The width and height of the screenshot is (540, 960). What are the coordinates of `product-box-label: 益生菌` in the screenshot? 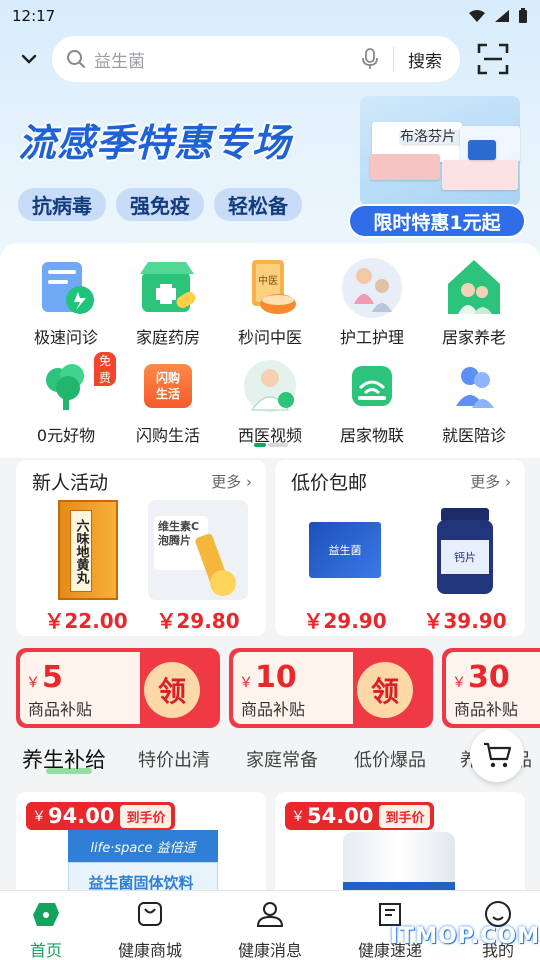 It's located at (345, 550).